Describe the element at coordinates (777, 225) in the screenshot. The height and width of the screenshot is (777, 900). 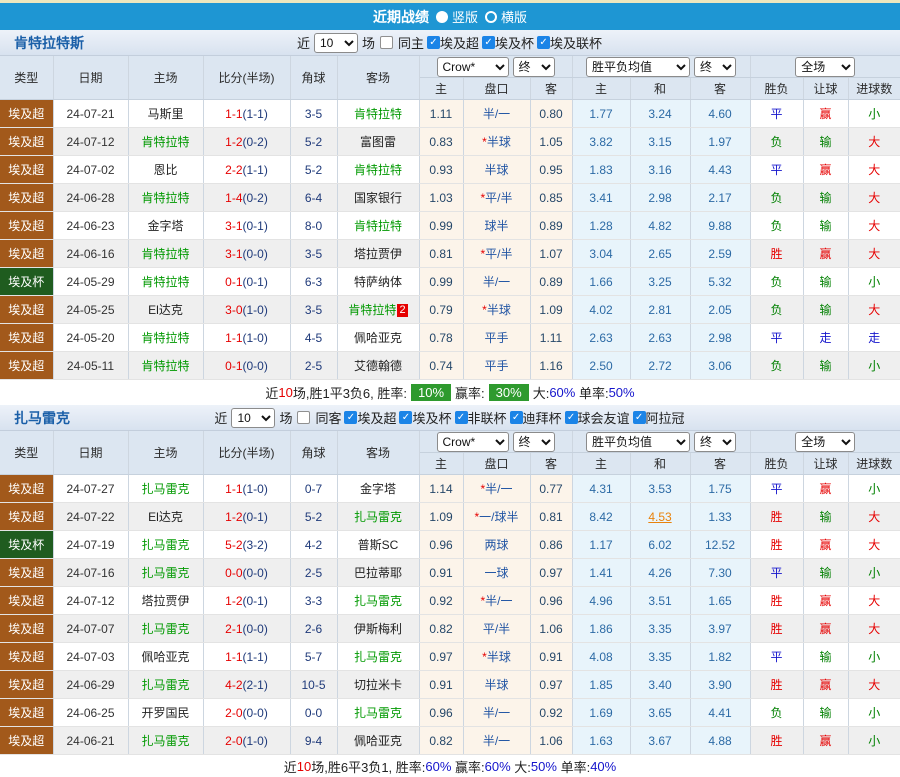
I see `result-wdl: 负` at that location.